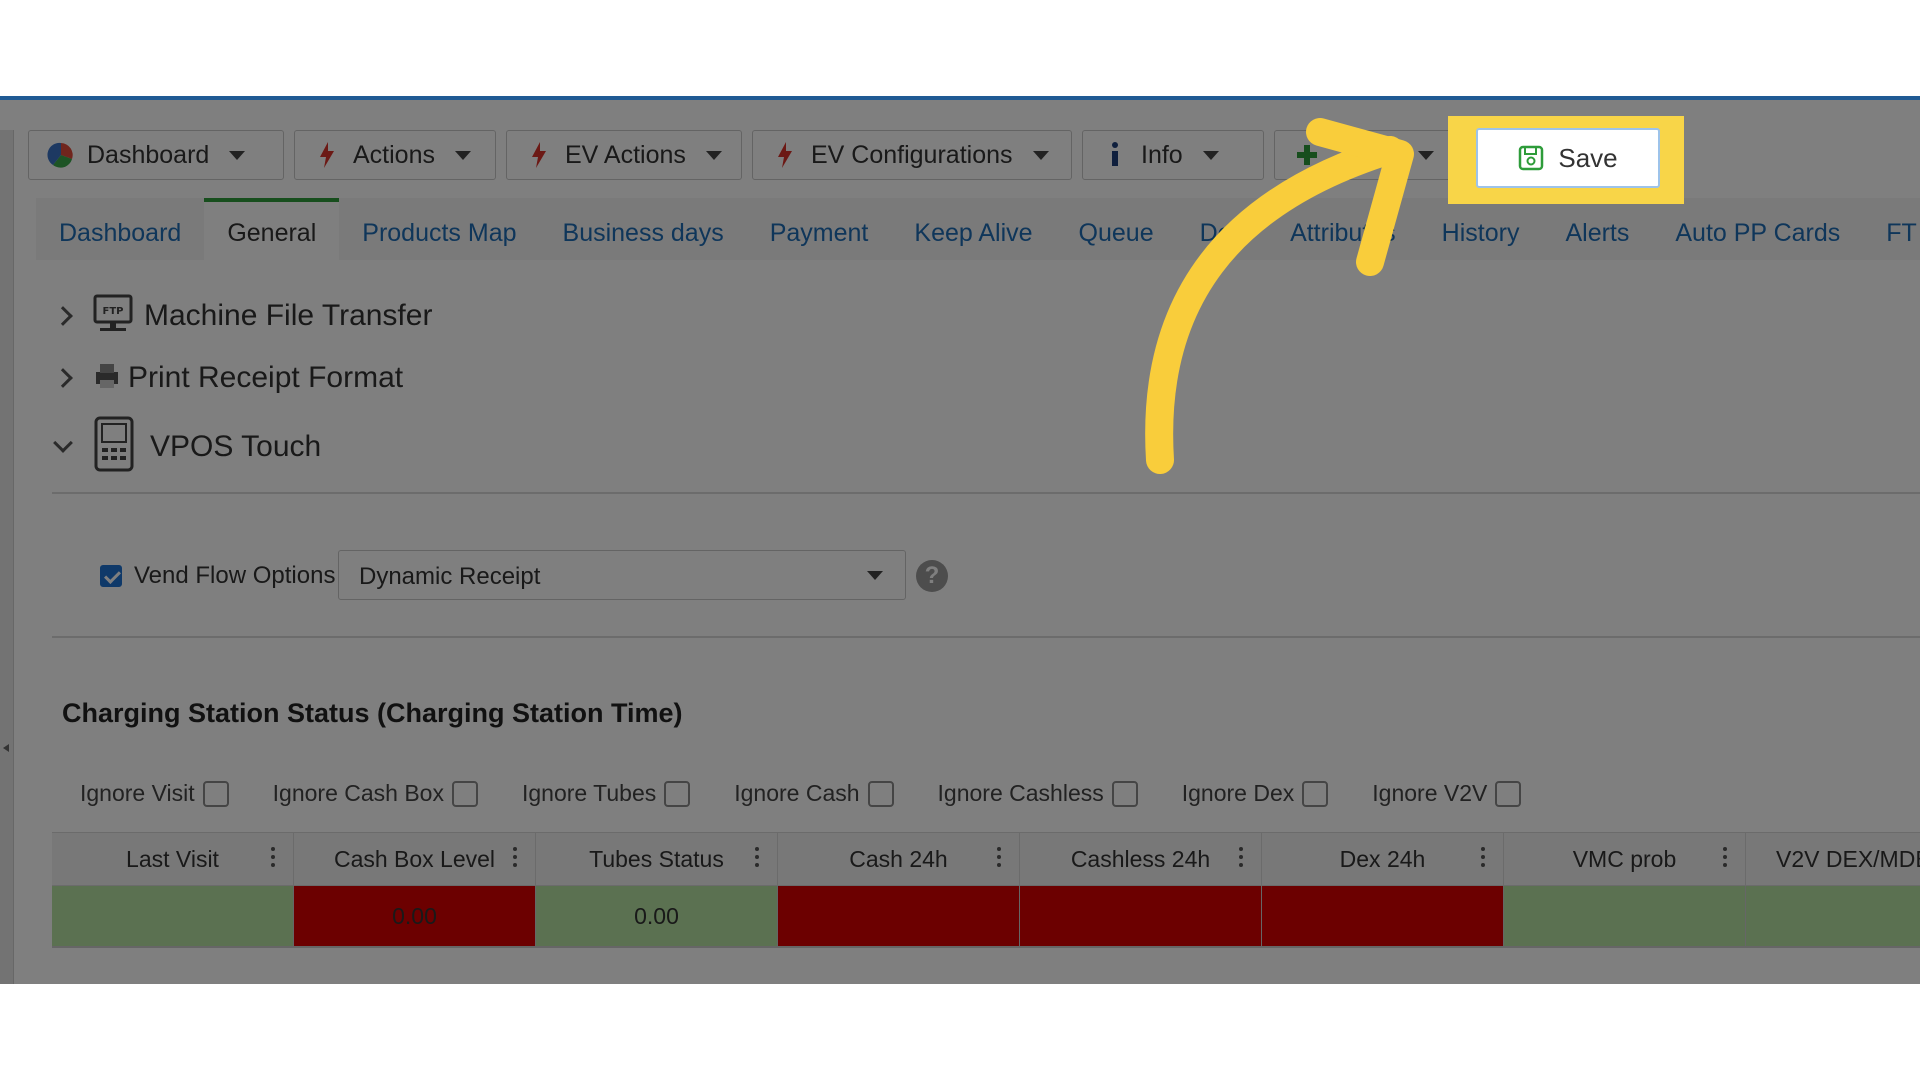  Describe the element at coordinates (120, 229) in the screenshot. I see `tab-dashboard: Dashboard` at that location.